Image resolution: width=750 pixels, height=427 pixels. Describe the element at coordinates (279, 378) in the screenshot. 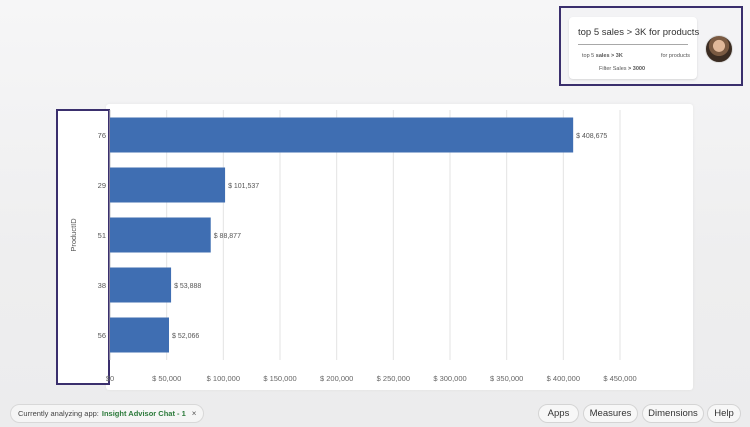

I see `x-tick-label: $ 150,000` at that location.